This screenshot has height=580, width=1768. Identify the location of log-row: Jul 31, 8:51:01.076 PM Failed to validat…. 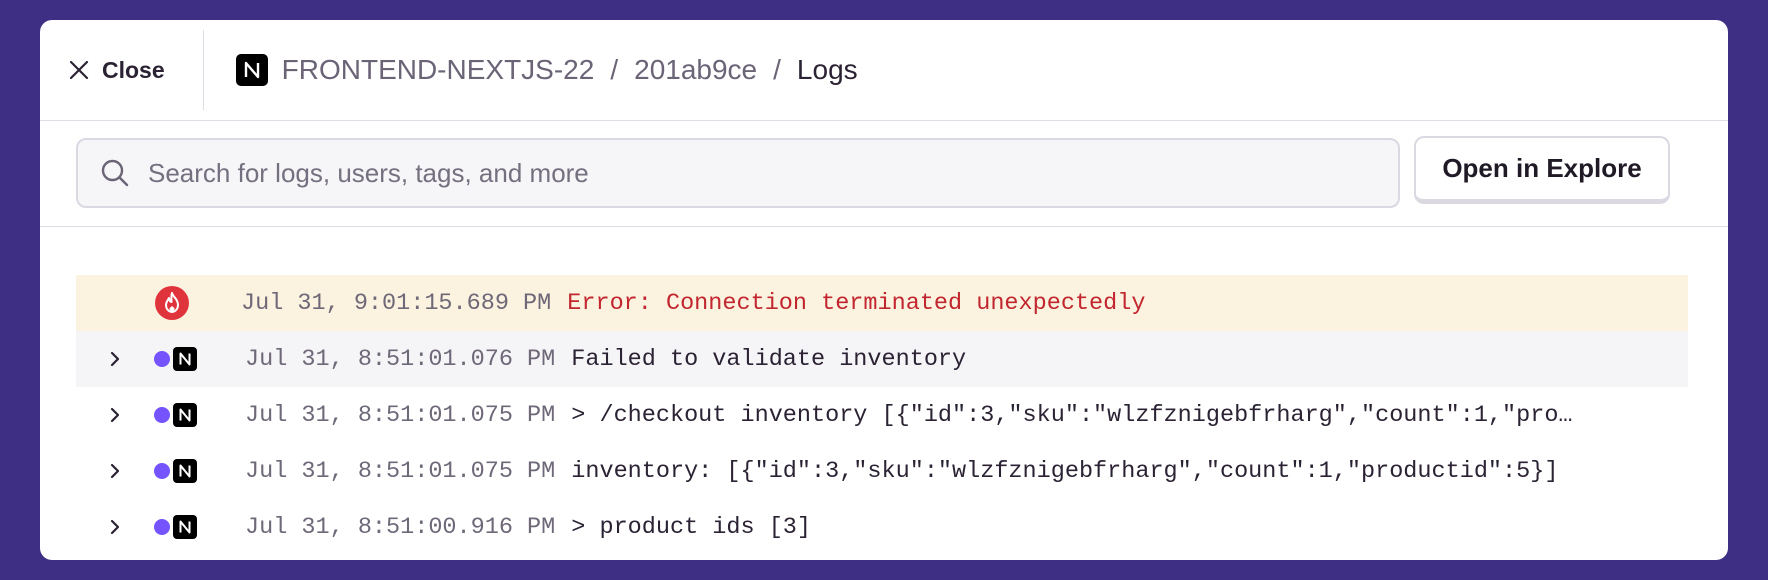
(882, 359).